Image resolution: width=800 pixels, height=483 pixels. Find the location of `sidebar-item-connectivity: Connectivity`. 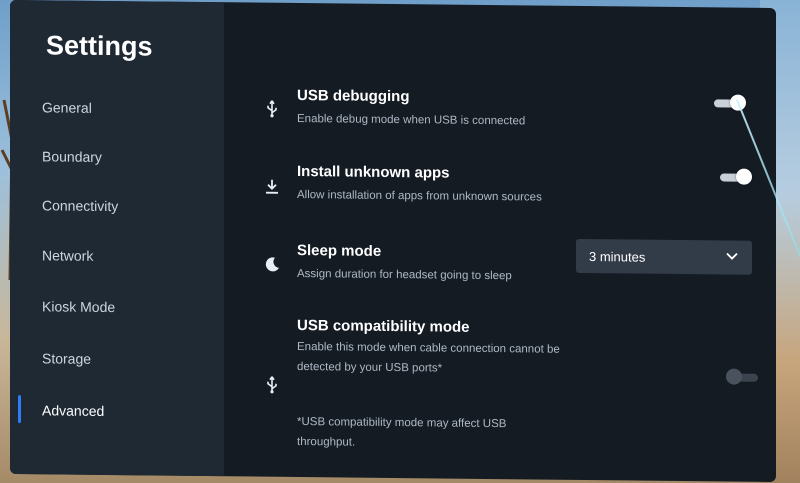

sidebar-item-connectivity: Connectivity is located at coordinates (80, 205).